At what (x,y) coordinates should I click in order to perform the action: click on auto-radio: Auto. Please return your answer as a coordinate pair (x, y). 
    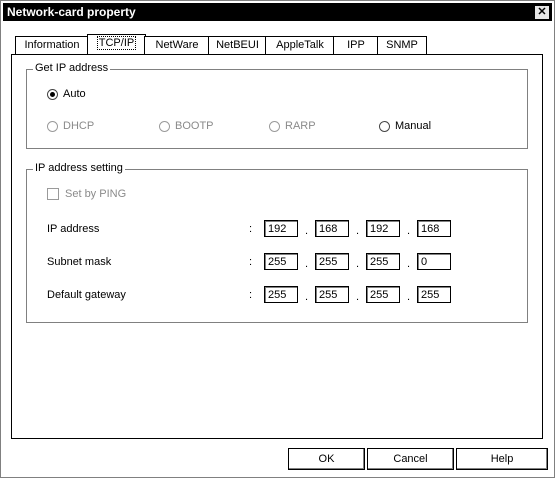
    Looking at the image, I should click on (66, 94).